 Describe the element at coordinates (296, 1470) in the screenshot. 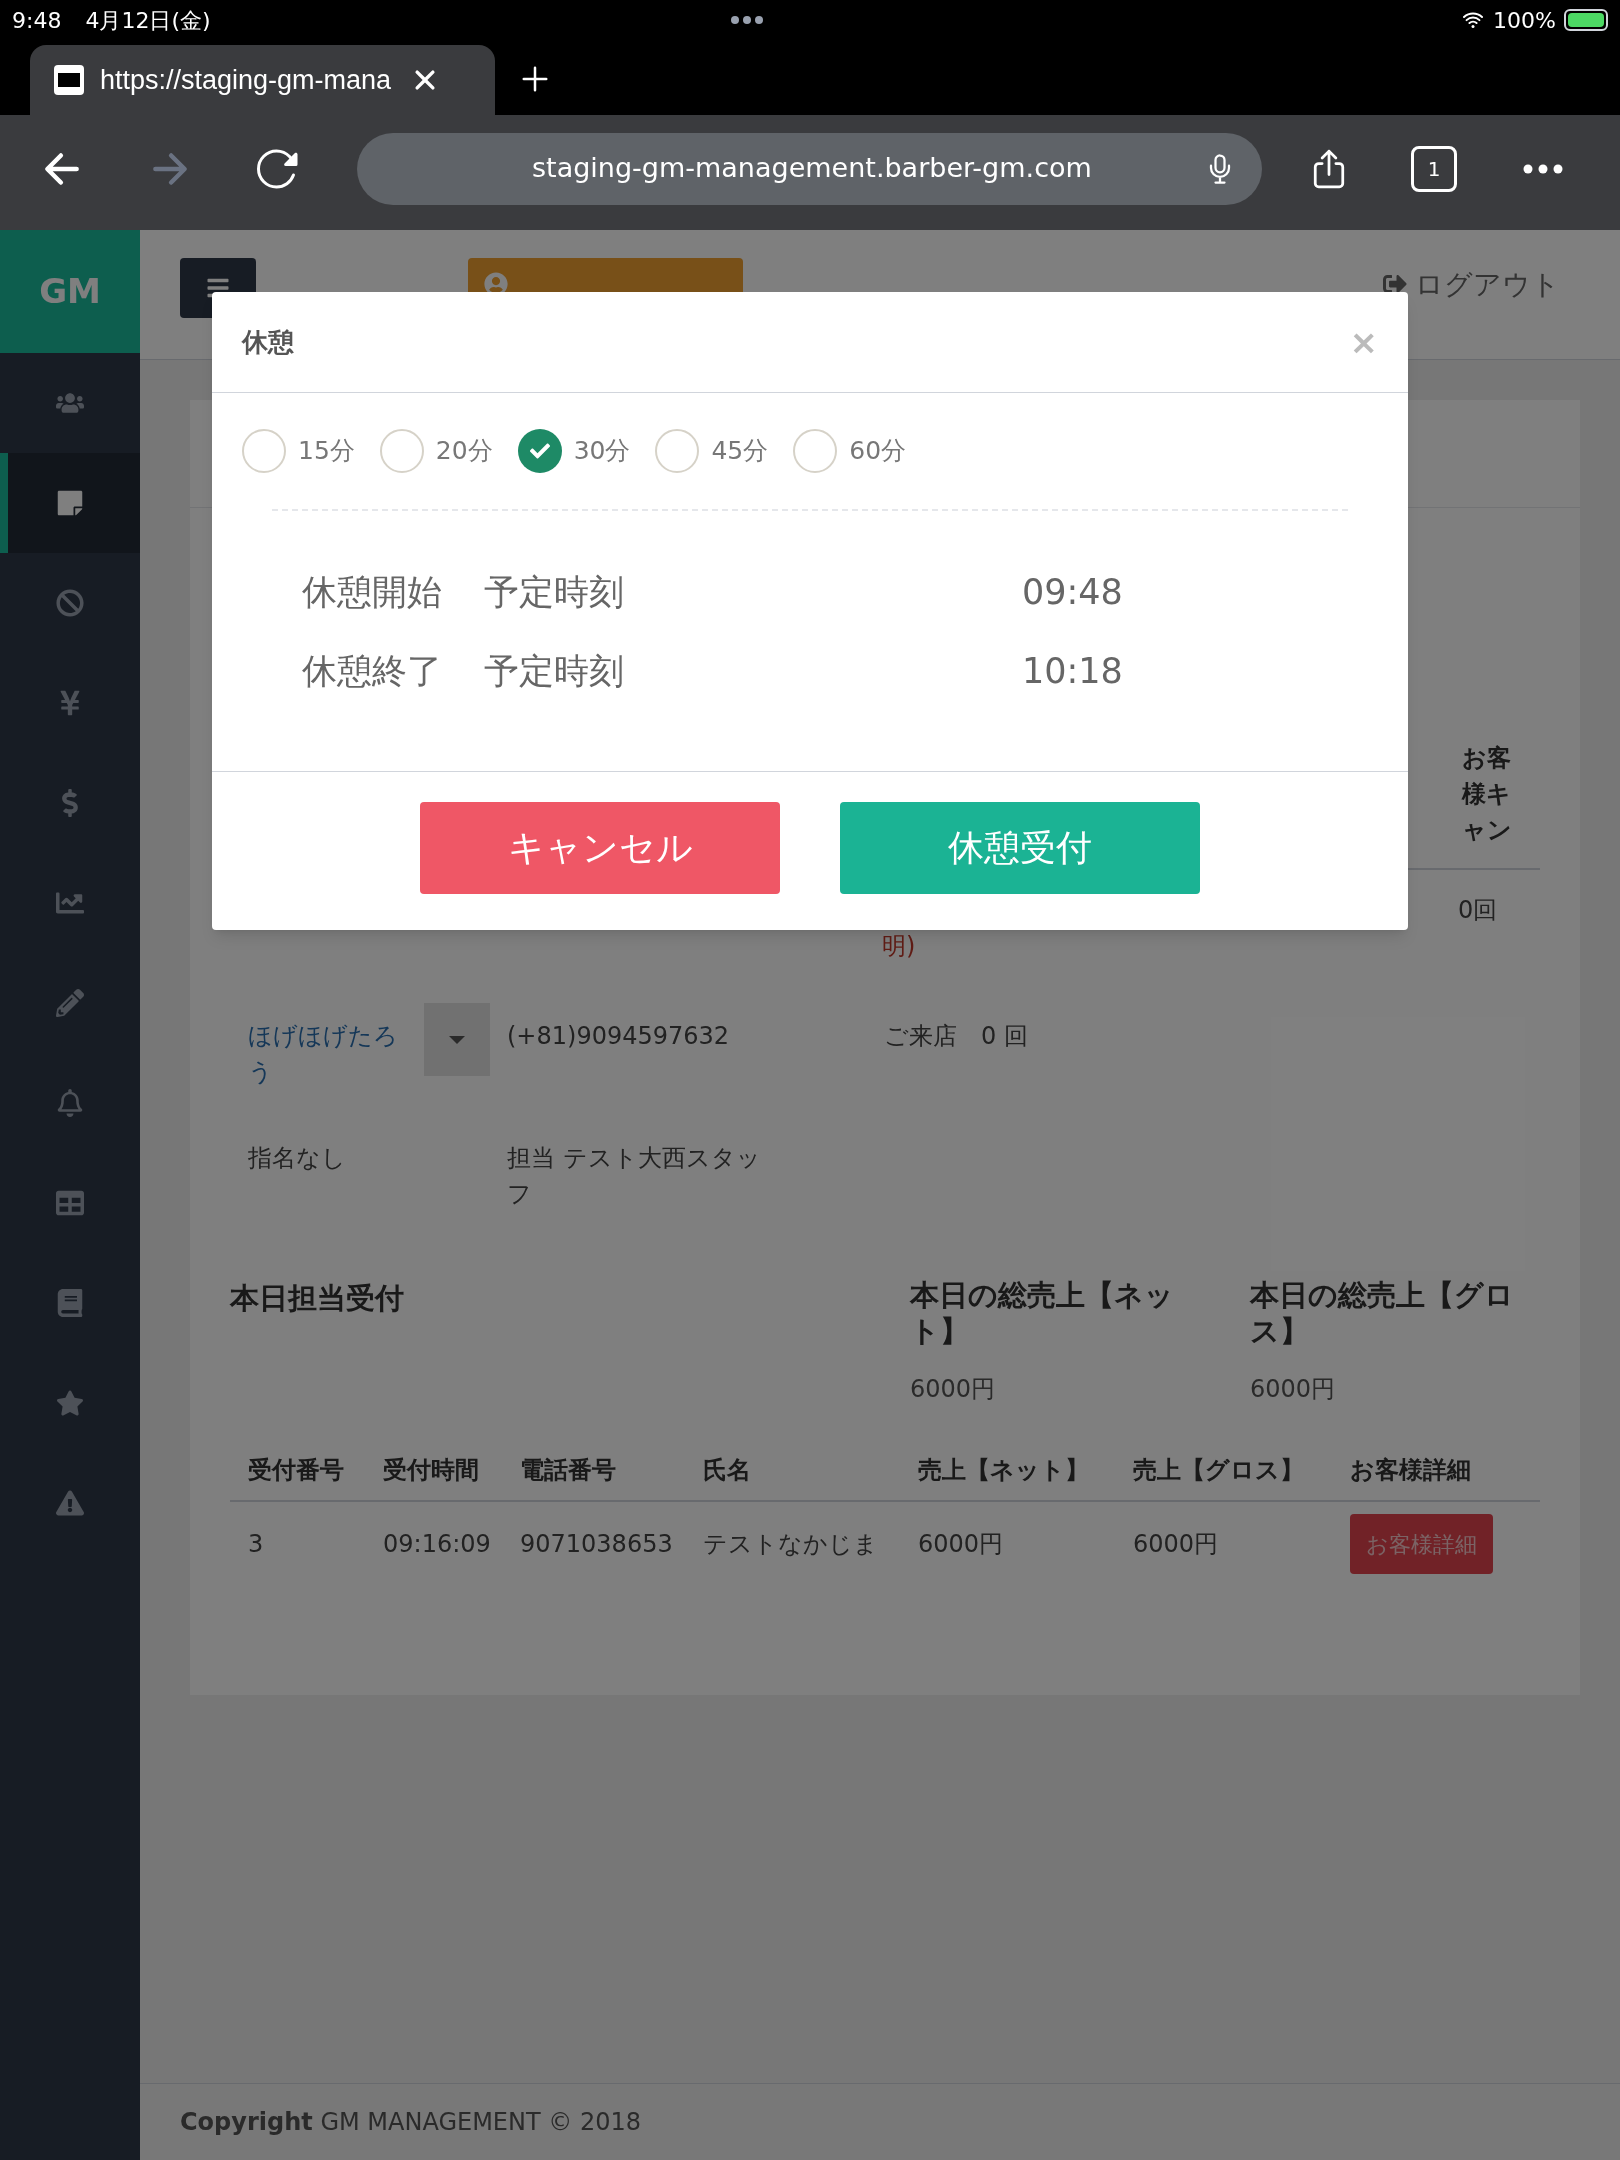

I see `column-header: 受付番号` at that location.